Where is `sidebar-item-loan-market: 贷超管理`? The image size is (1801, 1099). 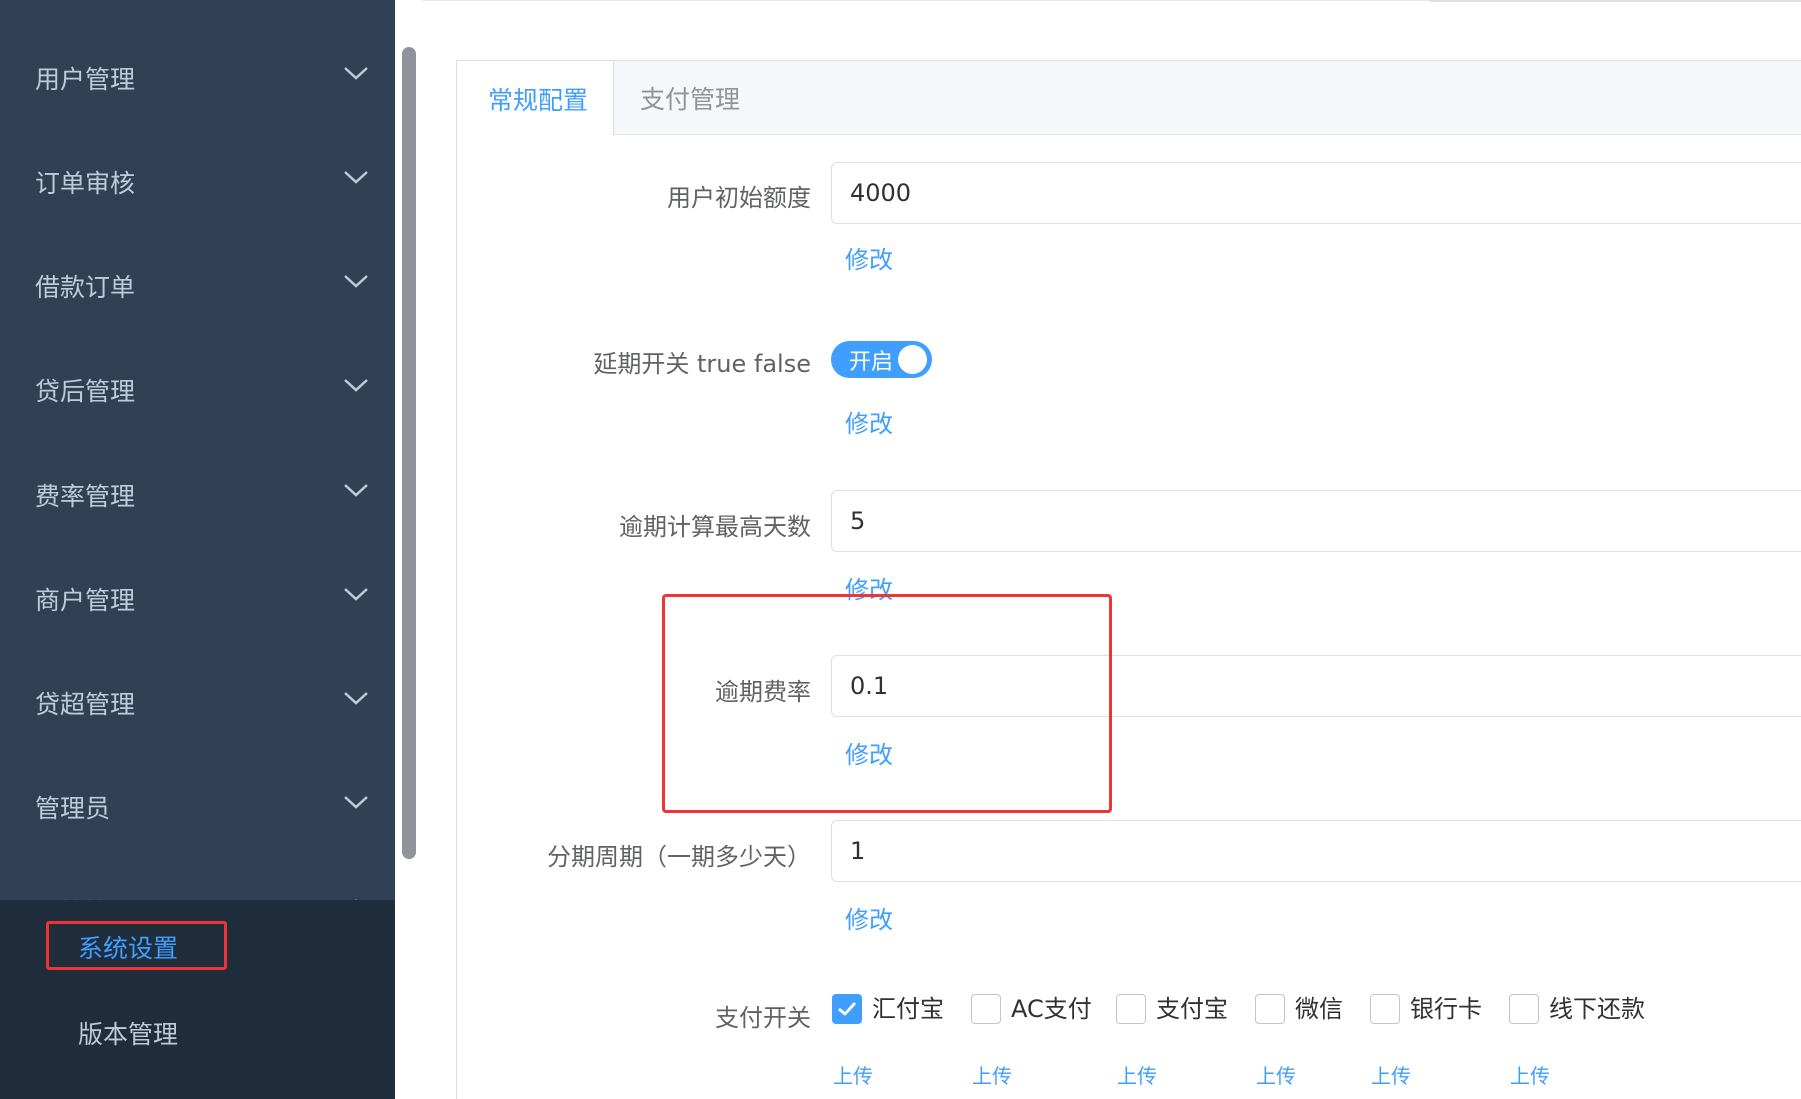
sidebar-item-loan-market: 贷超管理 is located at coordinates (197, 702).